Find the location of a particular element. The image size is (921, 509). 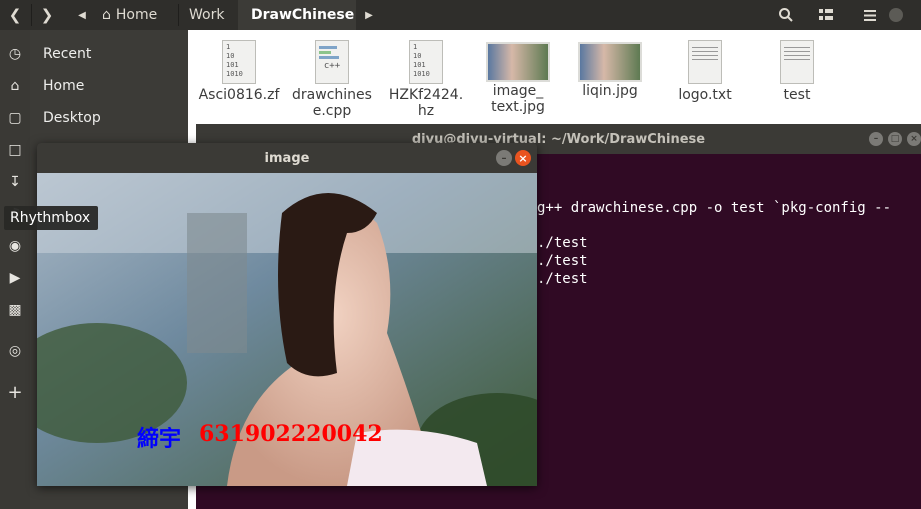

file-name-line: text.jpg is located at coordinates (518, 107).